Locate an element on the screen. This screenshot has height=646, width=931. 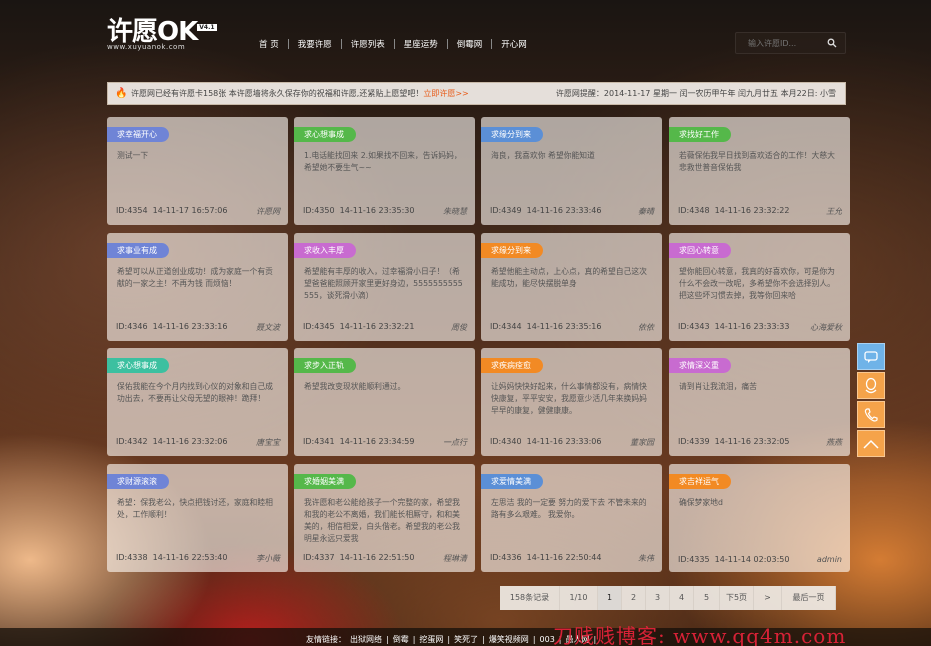
wish-category-tag: 求情深义重 is located at coordinates (700, 365).